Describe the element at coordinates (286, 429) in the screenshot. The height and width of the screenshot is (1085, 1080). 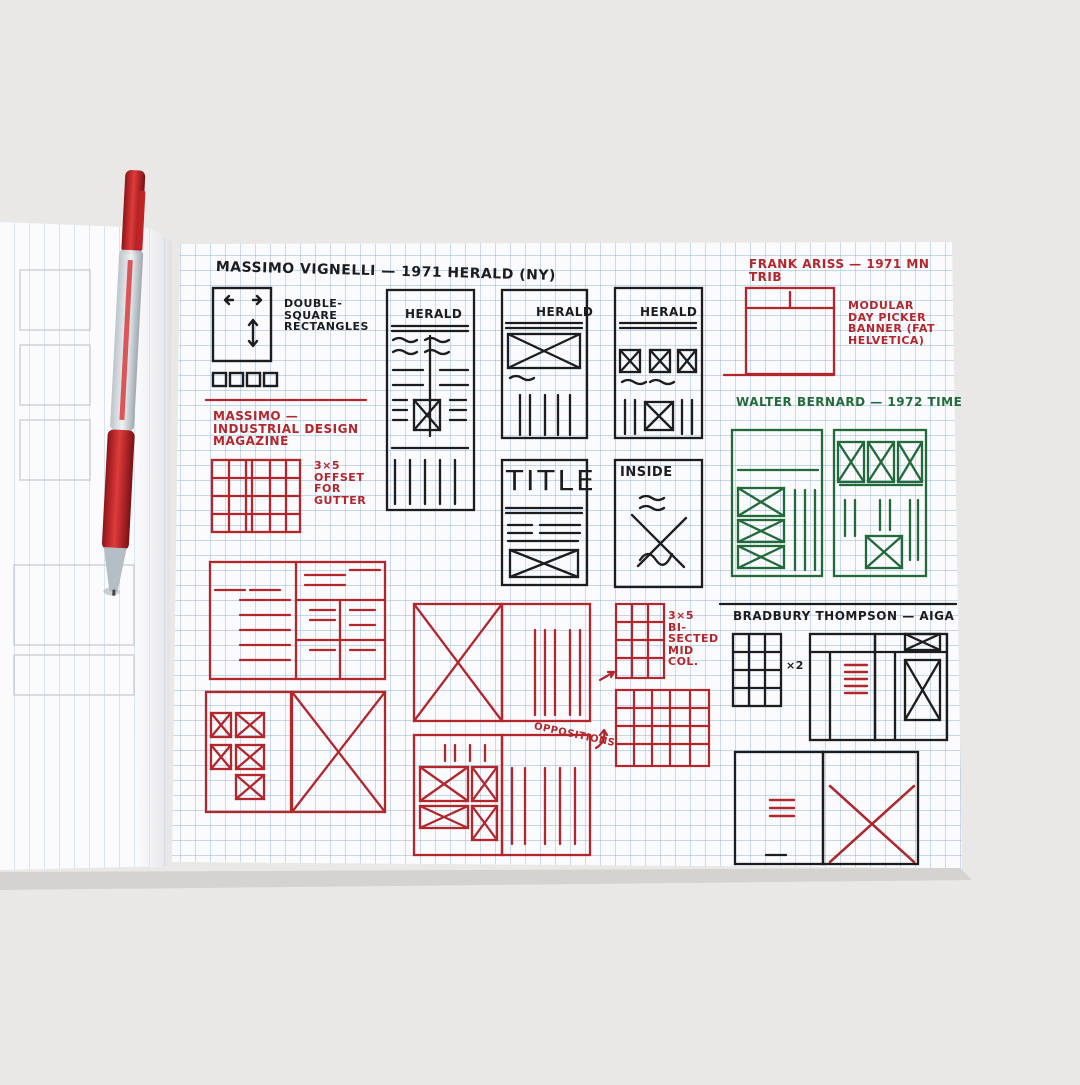
I see `note-massimo-industrial: MASSIMO — INDUSTRIAL DESIGN MAGAZINE` at that location.